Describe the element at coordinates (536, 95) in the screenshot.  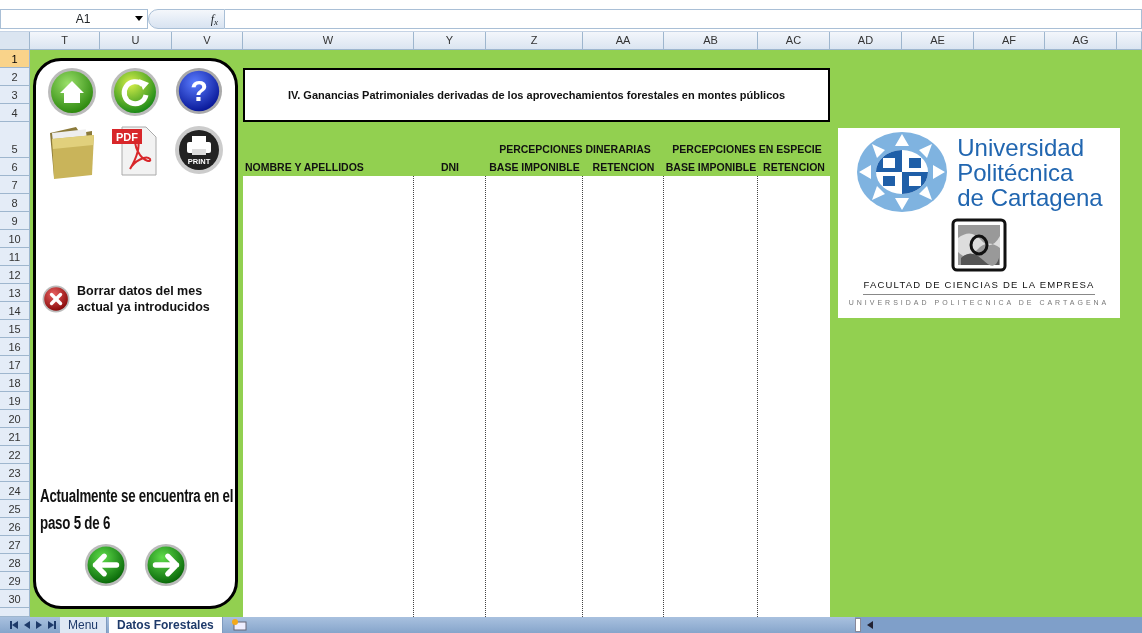
I see `title-text: IV. Ganancias Patrimoniales derivadas de los aprovechamientos forestales en montes públicos` at that location.